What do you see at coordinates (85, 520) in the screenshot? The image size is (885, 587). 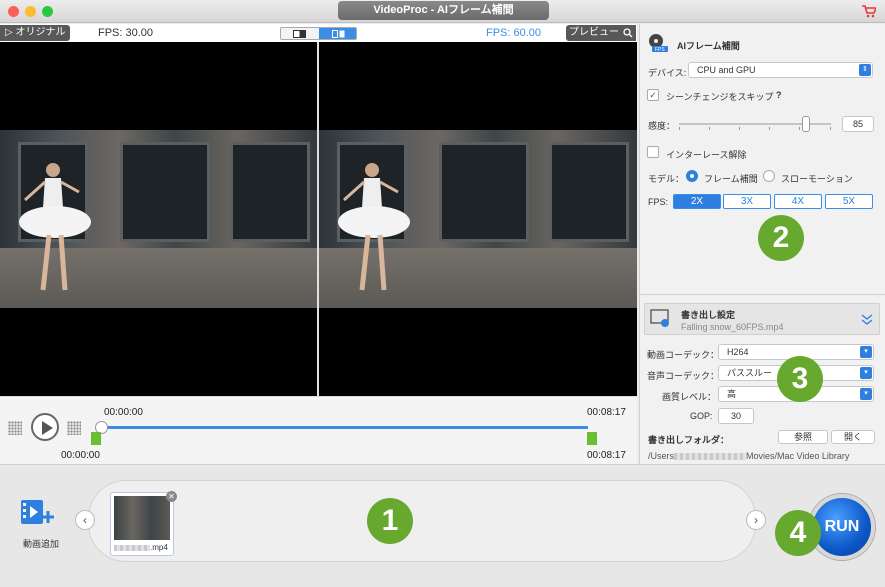 I see `scroll-left-button: ‹` at bounding box center [85, 520].